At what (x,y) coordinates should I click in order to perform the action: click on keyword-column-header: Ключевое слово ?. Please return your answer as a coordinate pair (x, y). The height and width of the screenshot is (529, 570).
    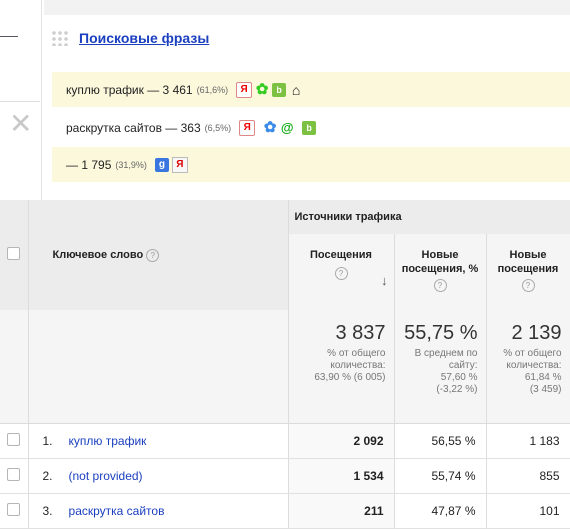
    Looking at the image, I should click on (158, 255).